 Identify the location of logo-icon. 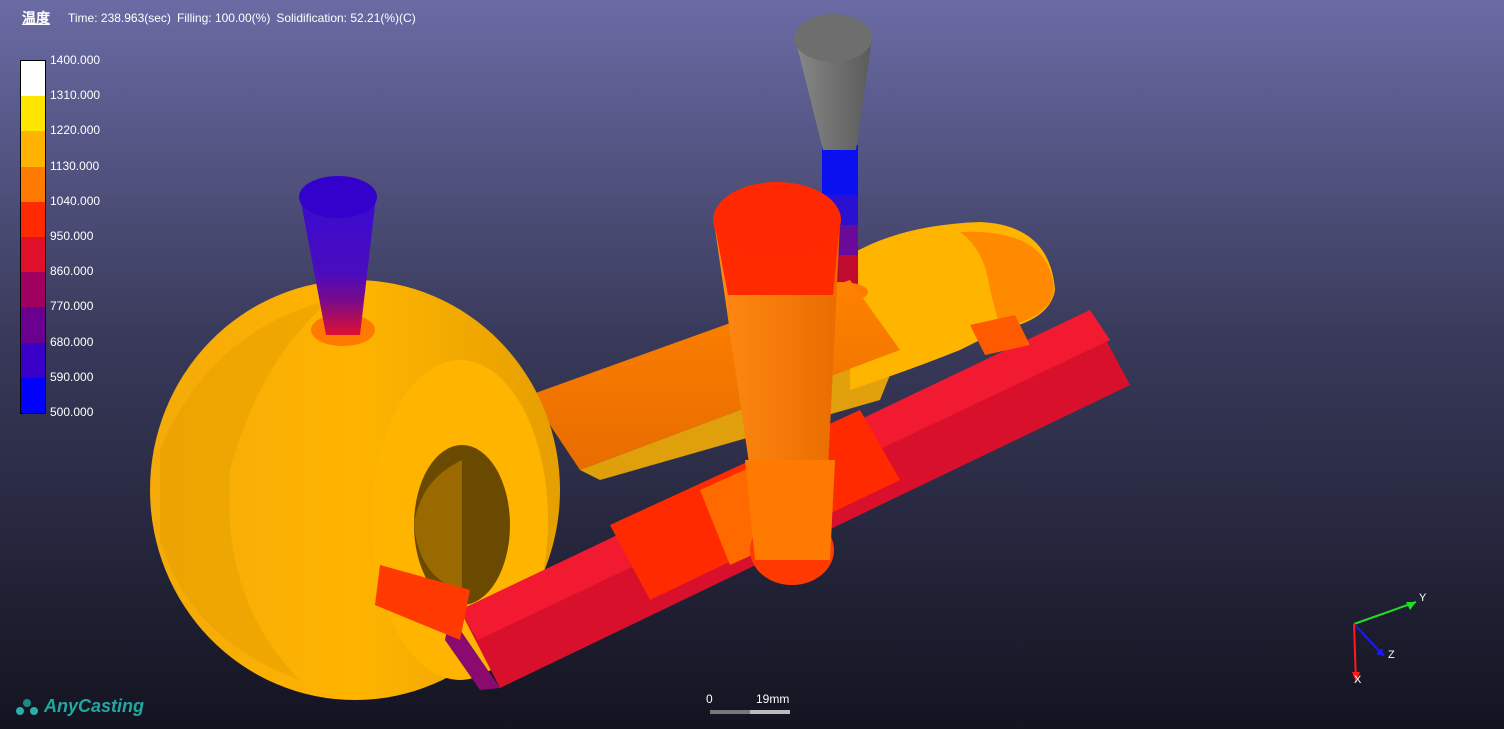
(27, 706).